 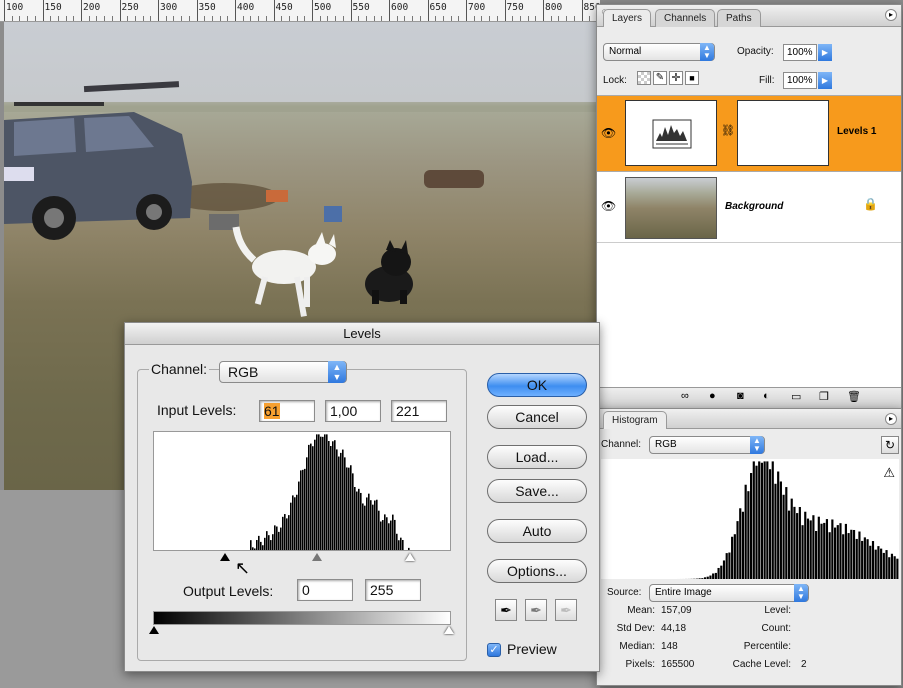 I want to click on channel-label: Channel:, so click(x=179, y=369).